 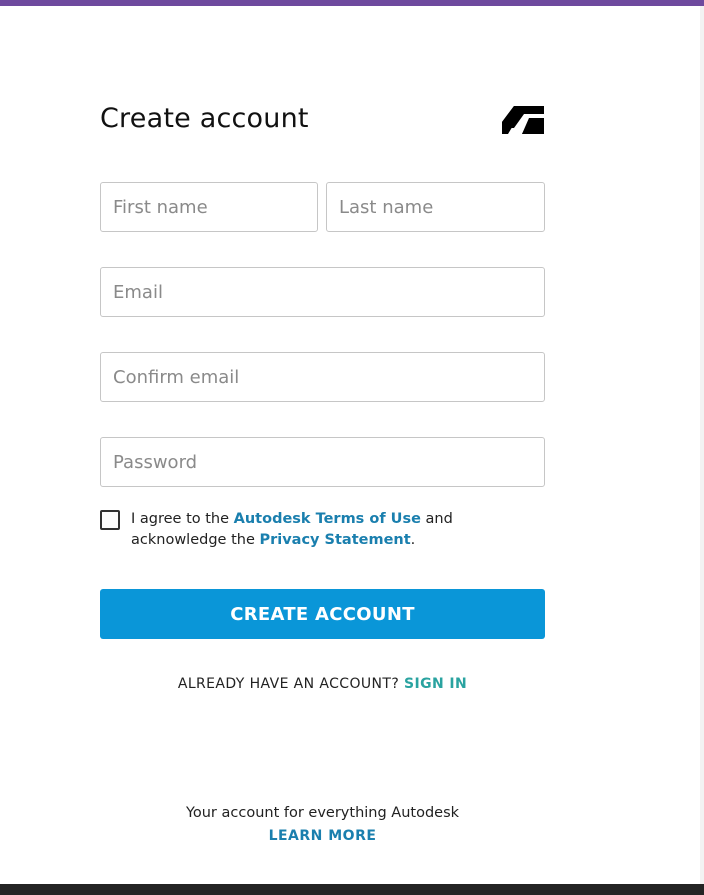 I want to click on terms-of-use-link: Autodesk Terms of Use, so click(x=327, y=519).